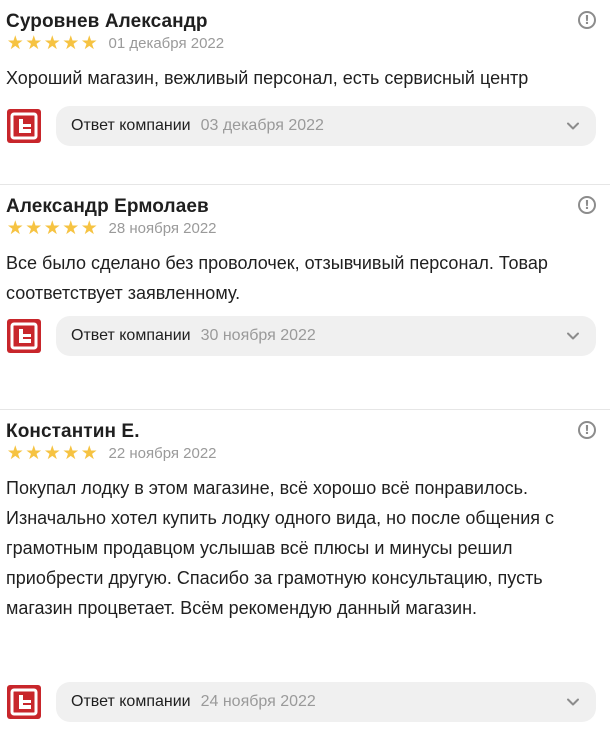 This screenshot has width=610, height=732. Describe the element at coordinates (302, 453) in the screenshot. I see `review-meta: ★ ★ ★ ★ ★ 22 ноября 2022` at that location.